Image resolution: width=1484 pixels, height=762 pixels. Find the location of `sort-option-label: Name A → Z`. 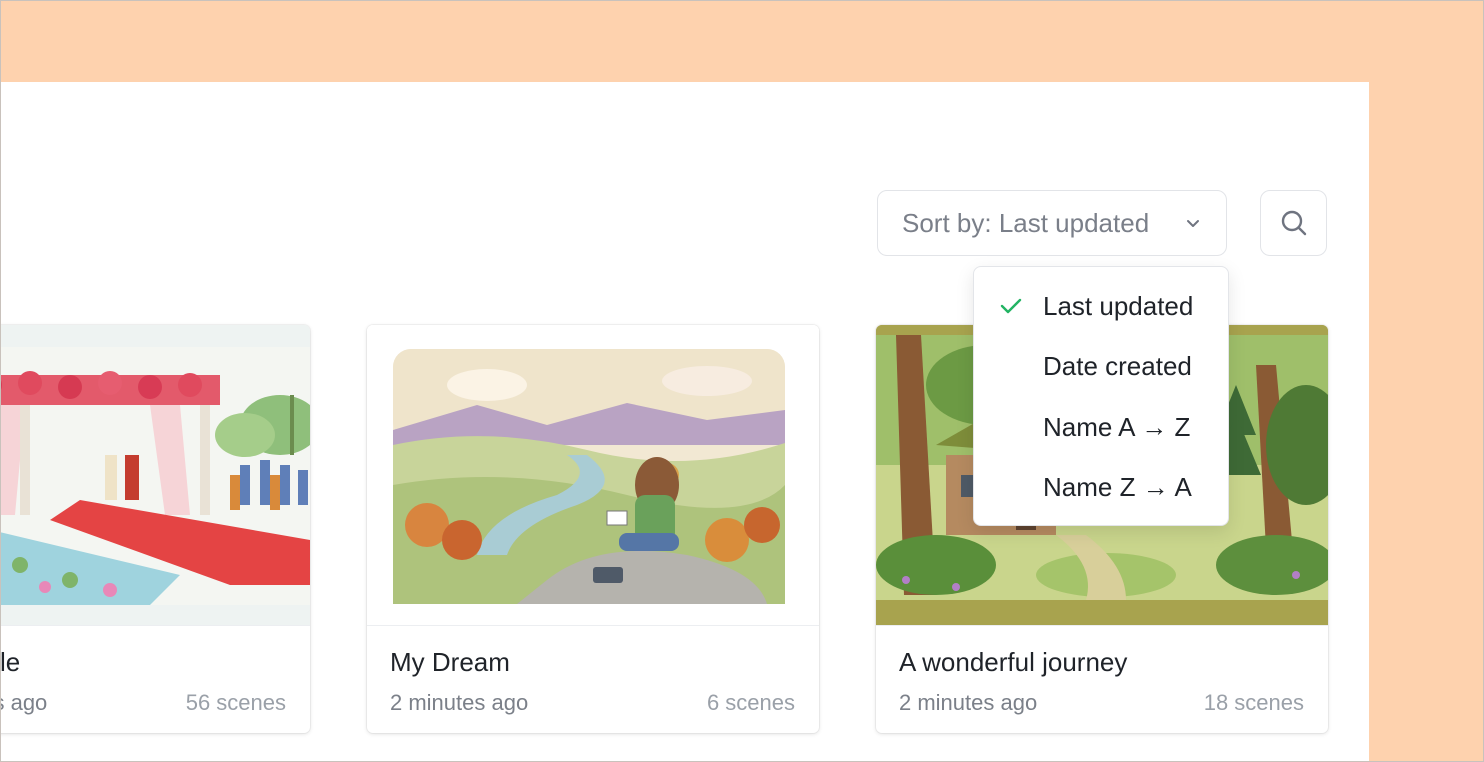

sort-option-label: Name A → Z is located at coordinates (1117, 426).